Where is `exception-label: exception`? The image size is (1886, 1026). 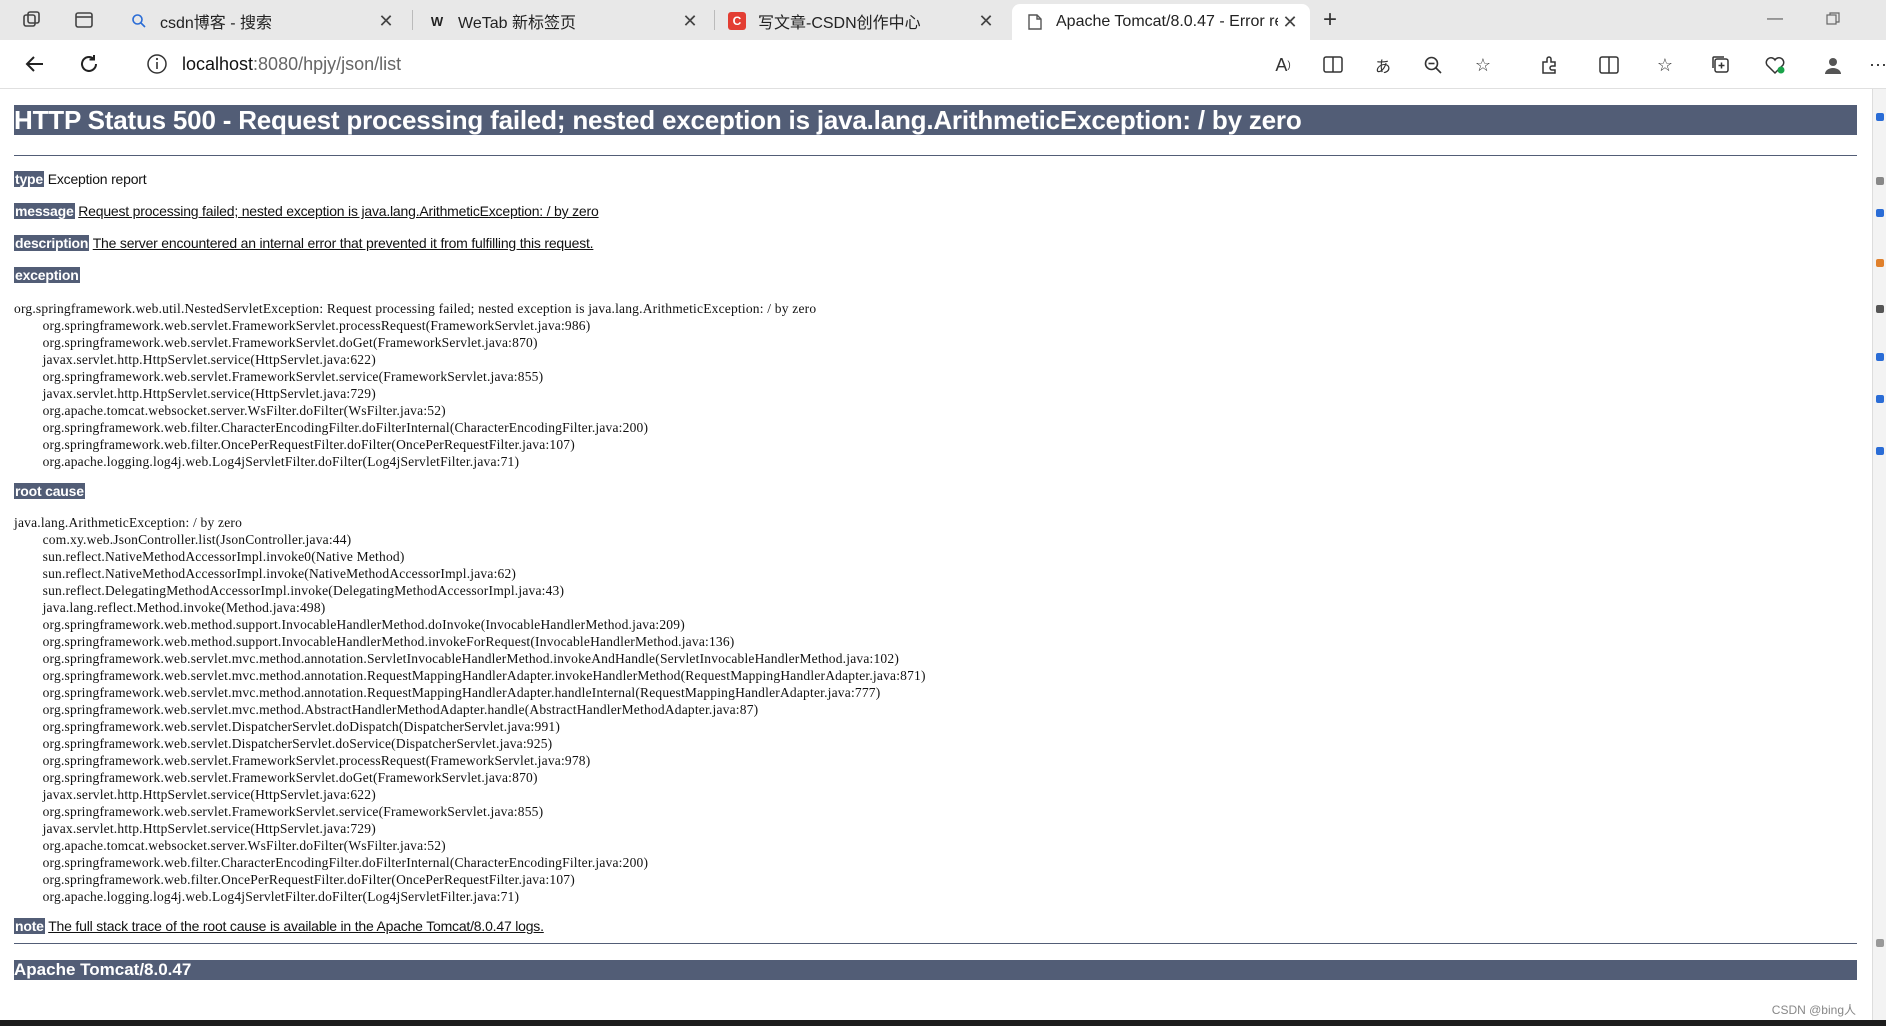 exception-label: exception is located at coordinates (47, 275).